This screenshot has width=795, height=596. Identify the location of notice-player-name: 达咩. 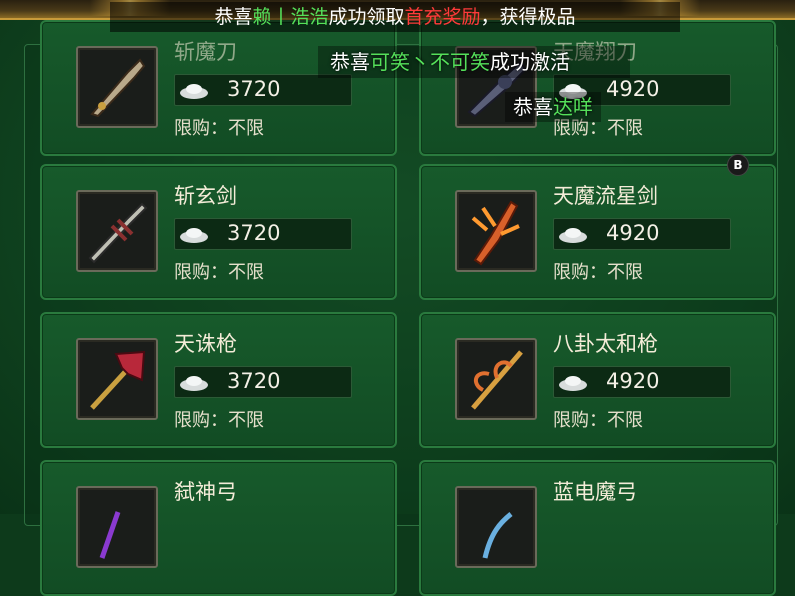
(573, 107).